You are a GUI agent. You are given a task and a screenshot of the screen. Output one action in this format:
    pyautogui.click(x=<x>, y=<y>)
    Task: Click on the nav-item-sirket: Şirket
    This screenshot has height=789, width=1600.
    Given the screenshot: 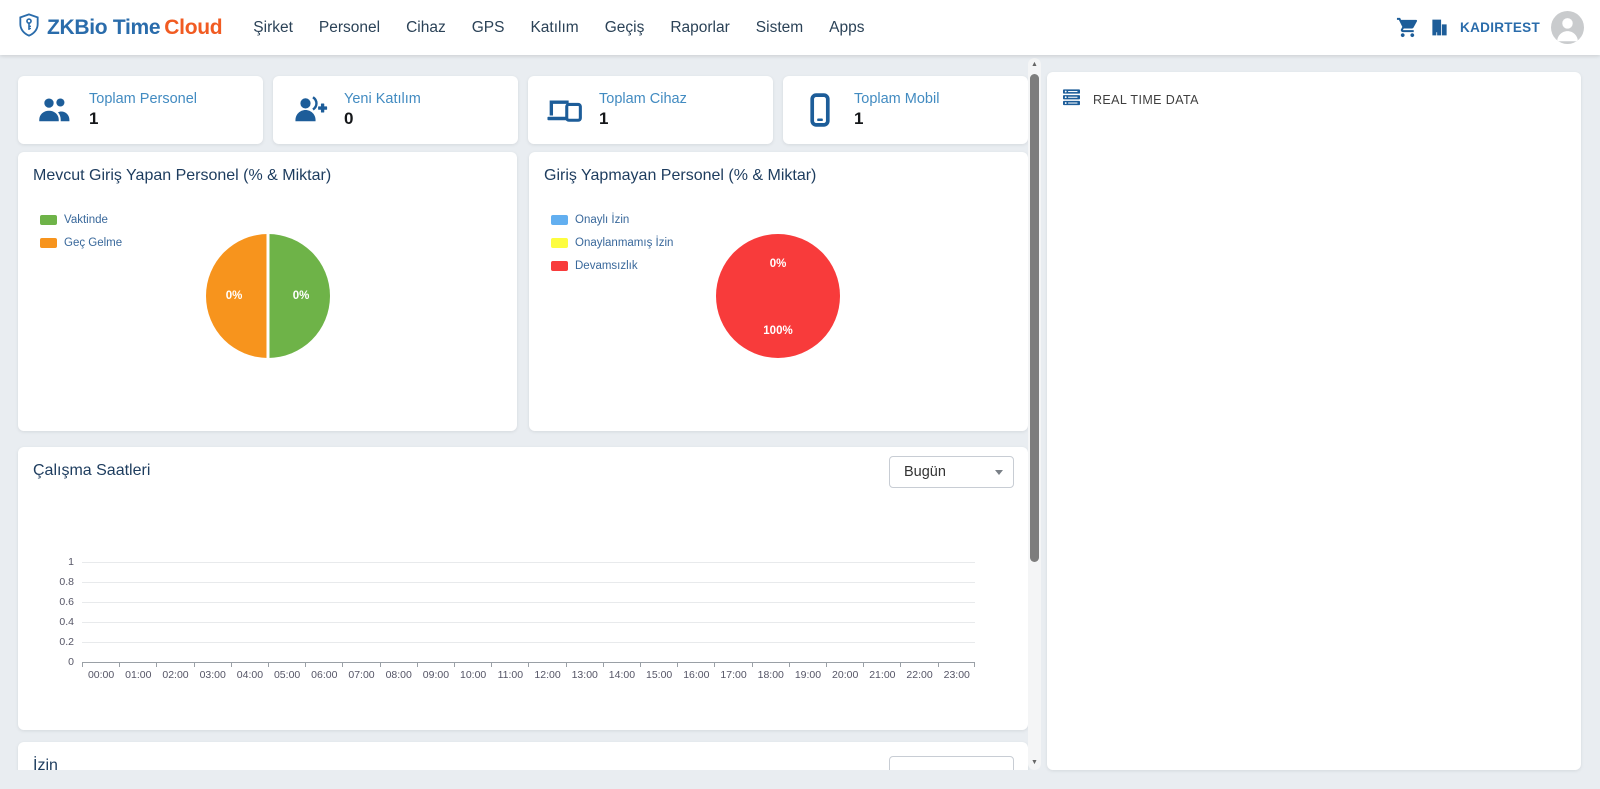 What is the action you would take?
    pyautogui.click(x=273, y=27)
    